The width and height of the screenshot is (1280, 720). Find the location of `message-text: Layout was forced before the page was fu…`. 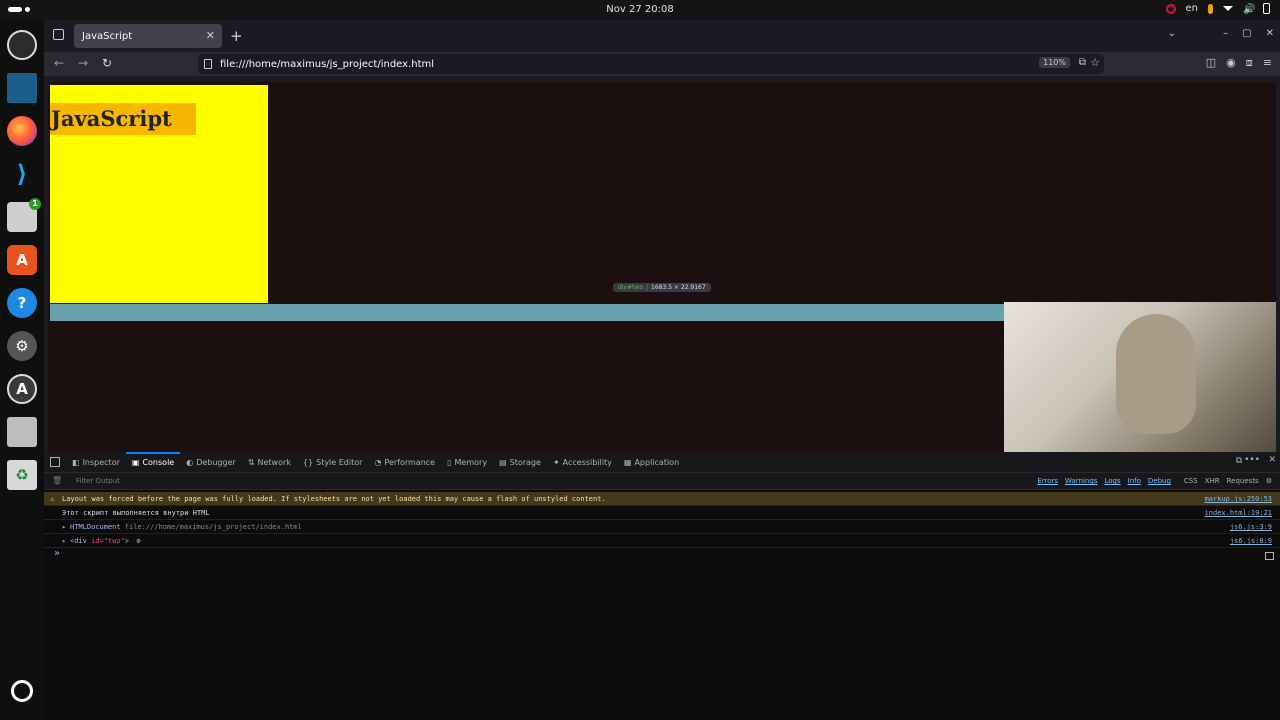

message-text: Layout was forced before the page was fu… is located at coordinates (334, 499).